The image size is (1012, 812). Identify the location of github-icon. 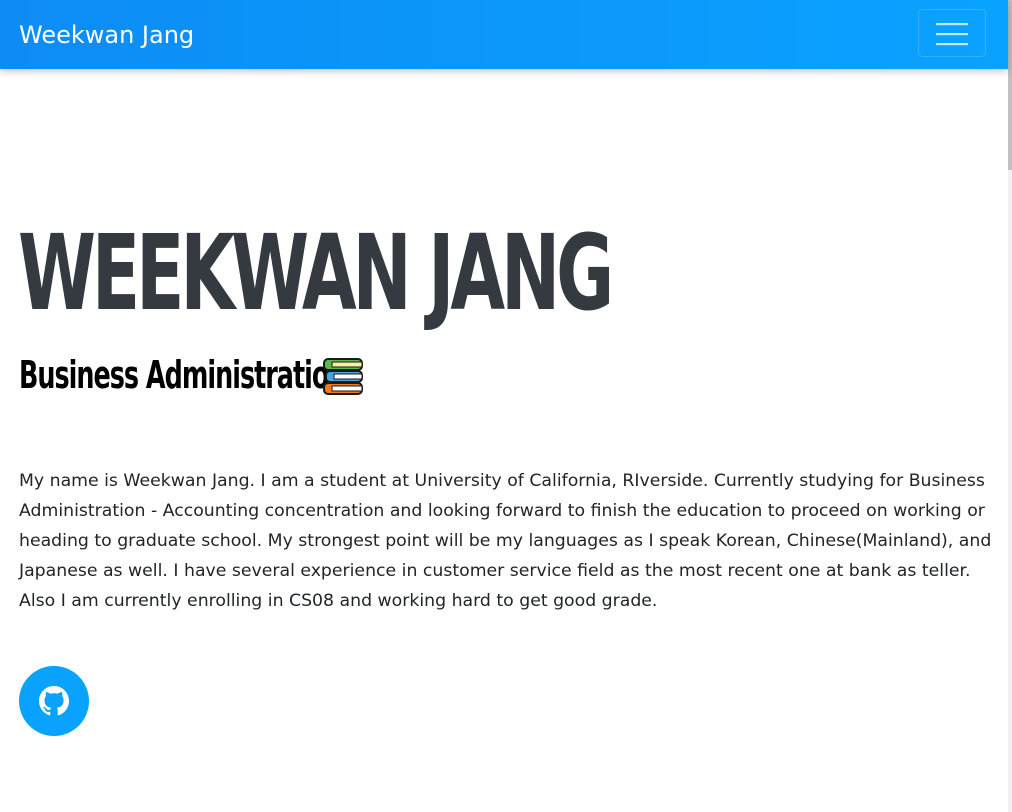
(54, 701).